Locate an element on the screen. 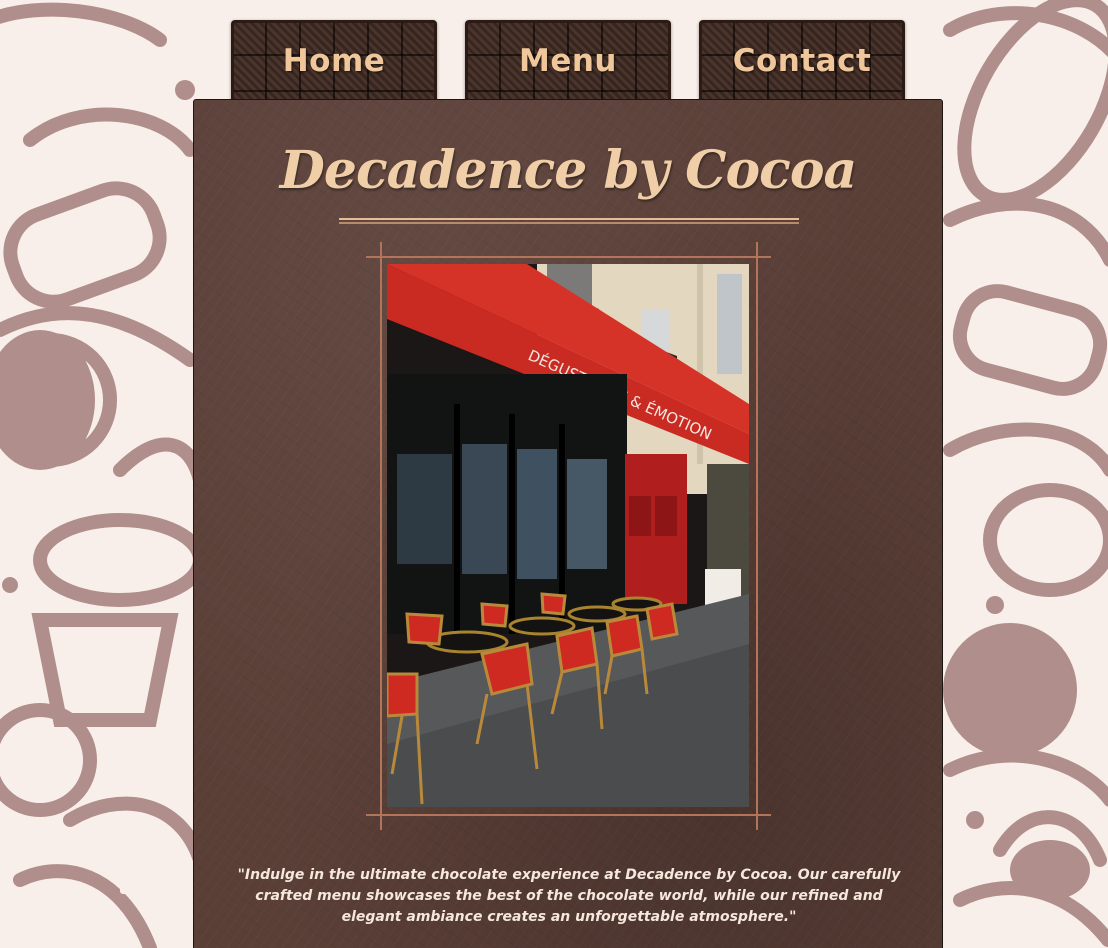  nav-contact-label: Contact is located at coordinates (802, 61).